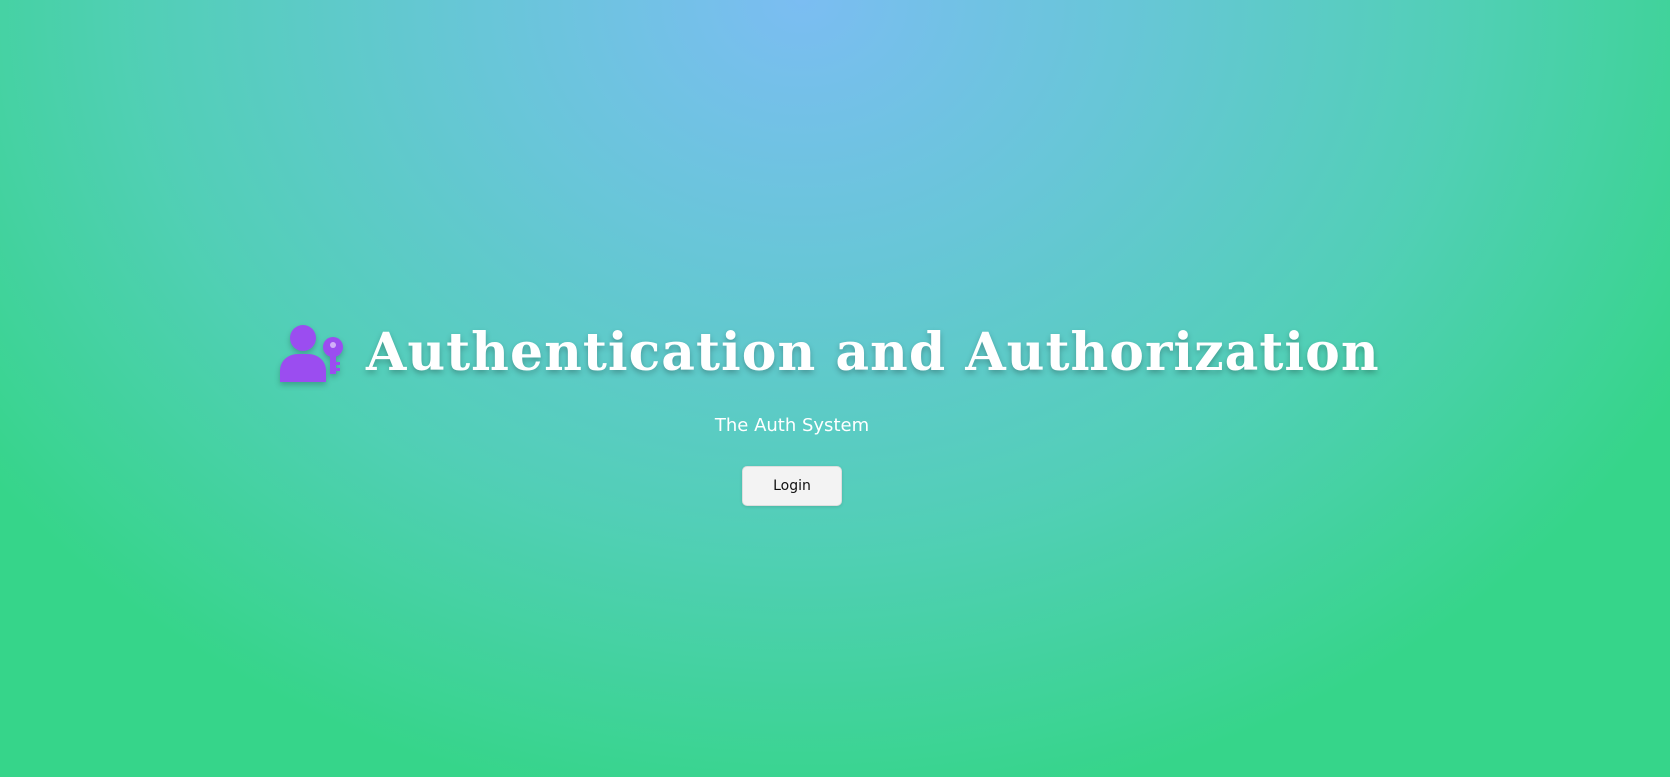 This screenshot has height=777, width=1670. What do you see at coordinates (792, 486) in the screenshot?
I see `login-button: Login` at bounding box center [792, 486].